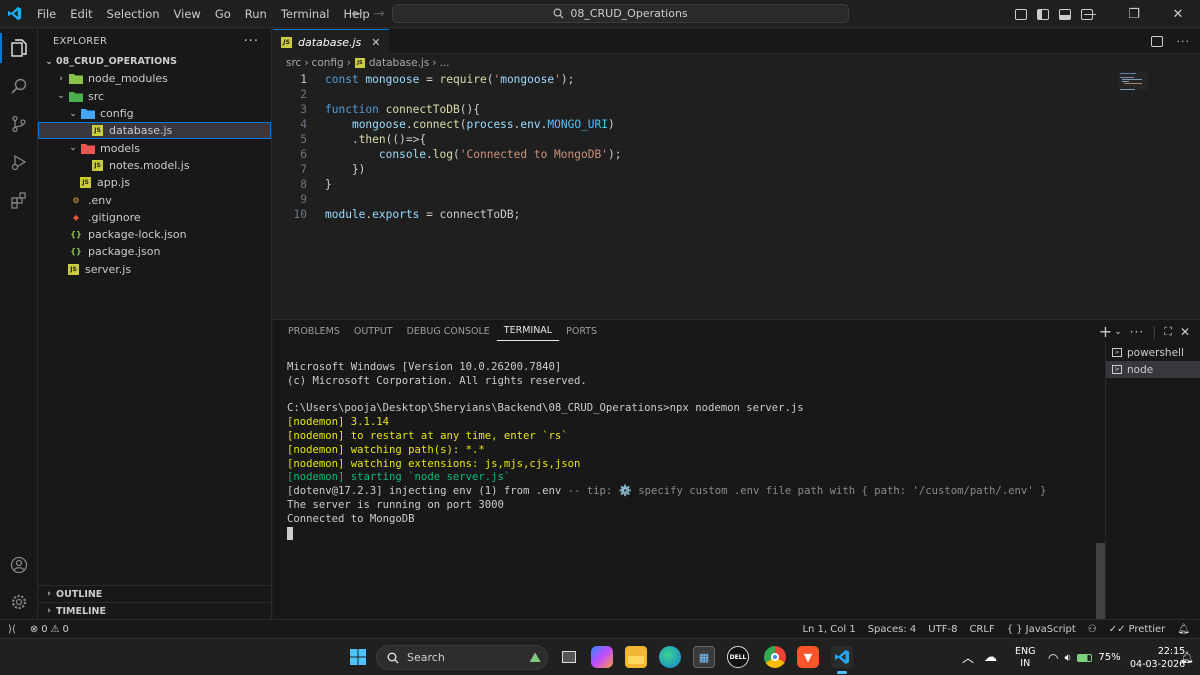 This screenshot has width=1200, height=675. I want to click on new-terminal-icon: +, so click(1105, 331).